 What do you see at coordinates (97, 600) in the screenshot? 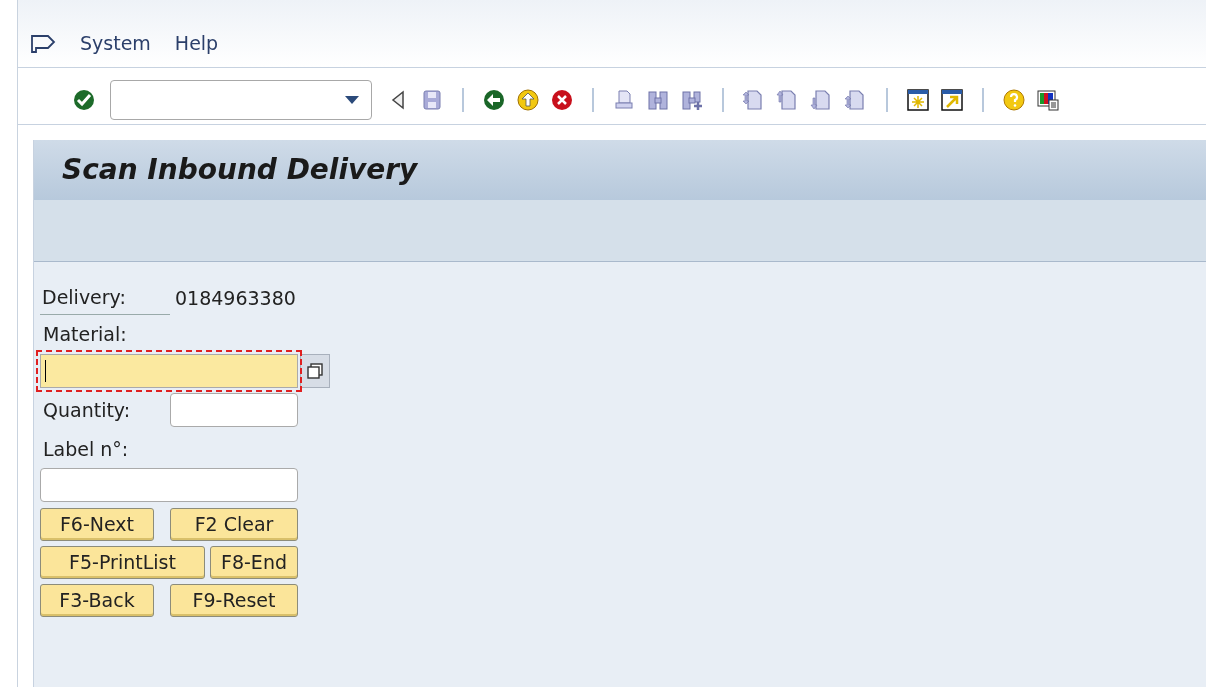
I see `function-key-button: F3-Back` at bounding box center [97, 600].